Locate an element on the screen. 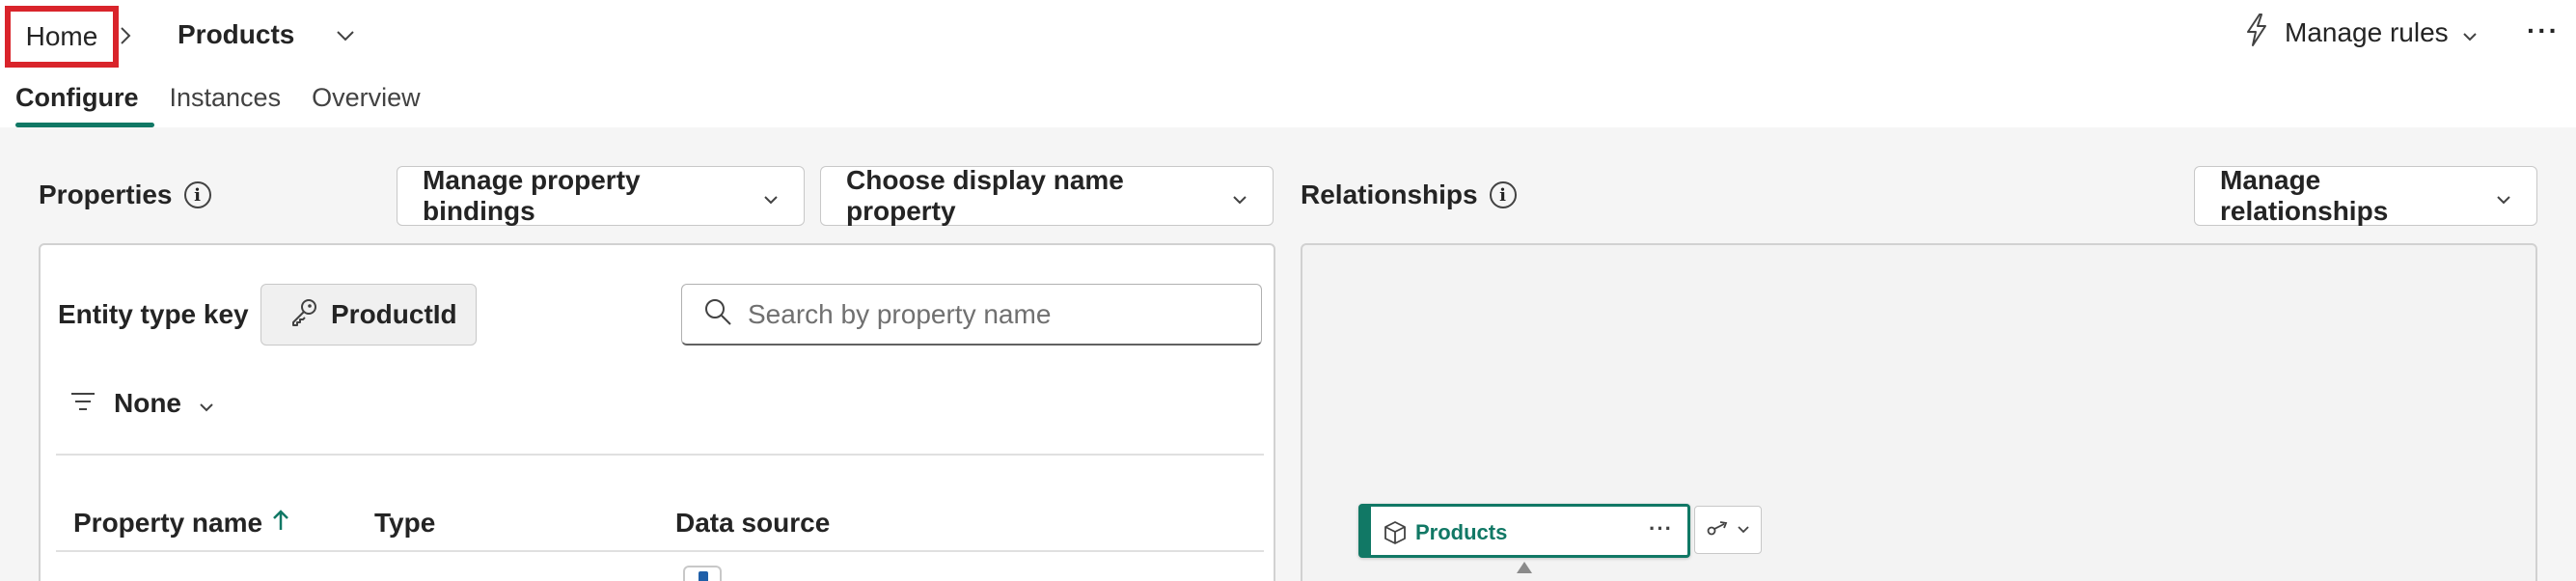 The width and height of the screenshot is (2576, 581). entity-type-key-label: Entity type key is located at coordinates (153, 314).